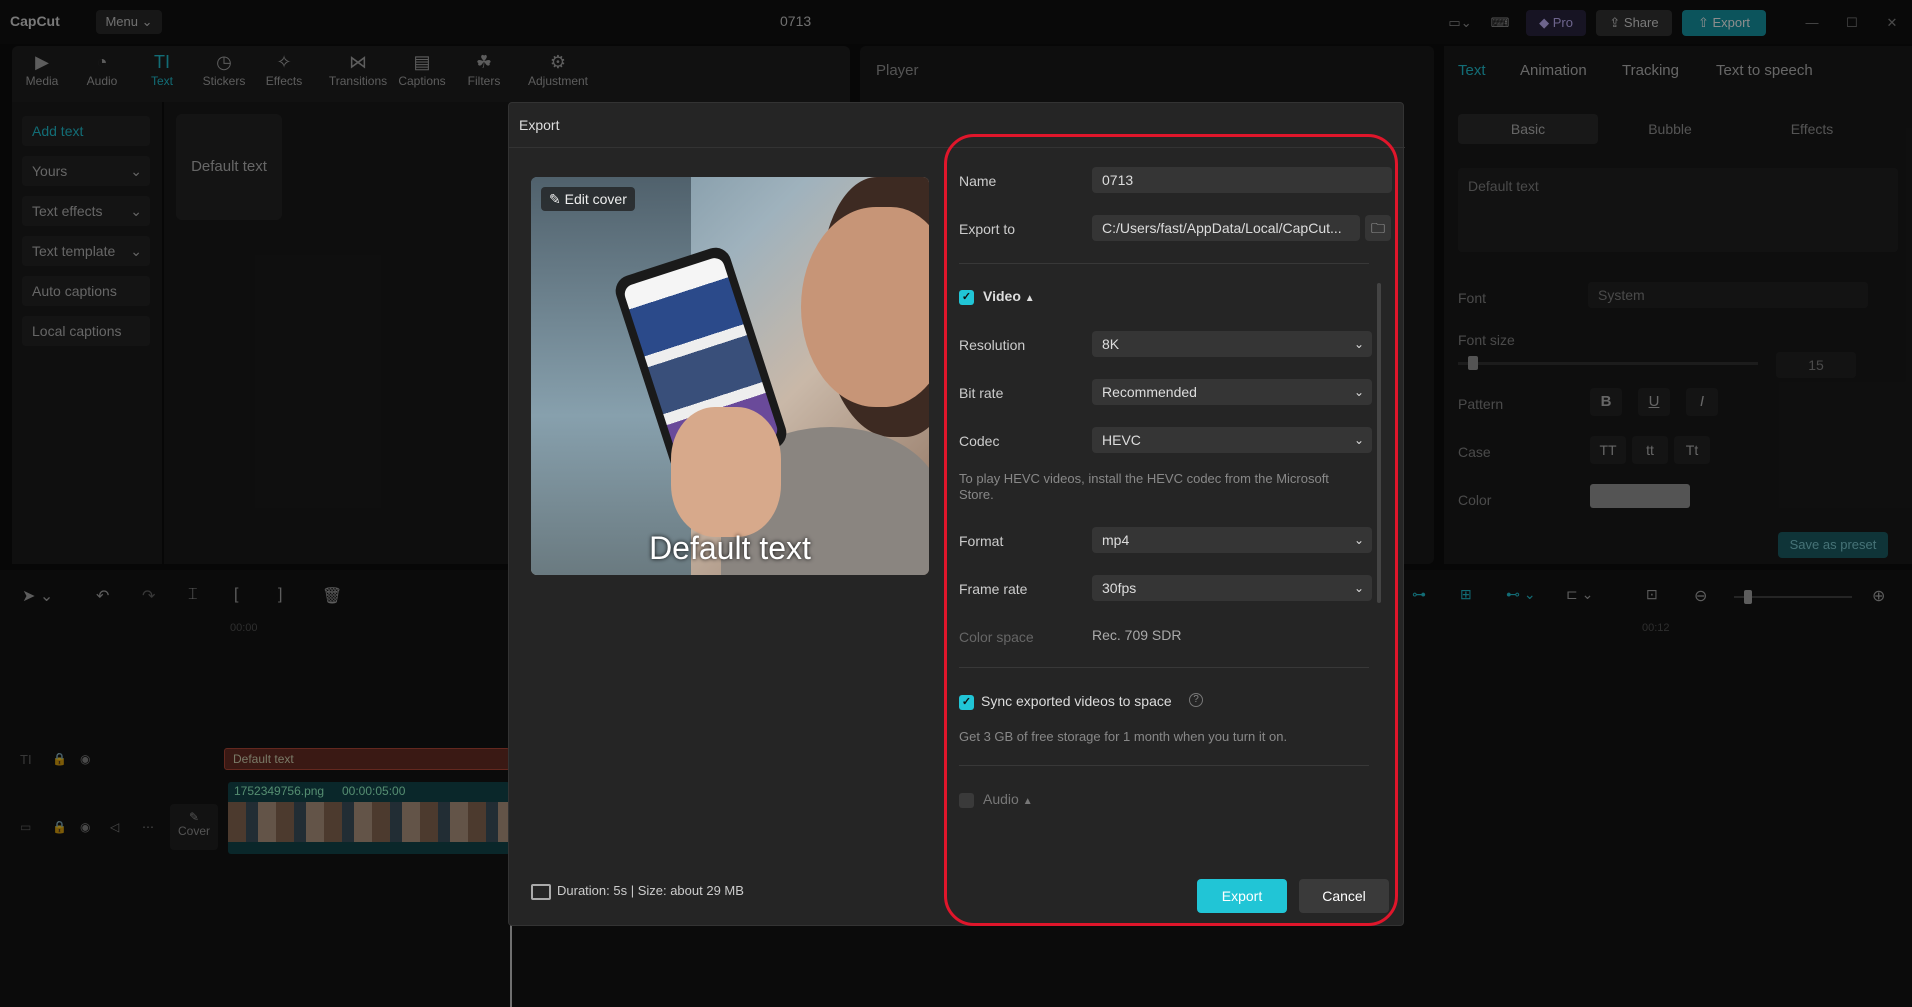 This screenshot has width=1912, height=1007. Describe the element at coordinates (595, 199) in the screenshot. I see `edit-cover-label: Edit cover` at that location.